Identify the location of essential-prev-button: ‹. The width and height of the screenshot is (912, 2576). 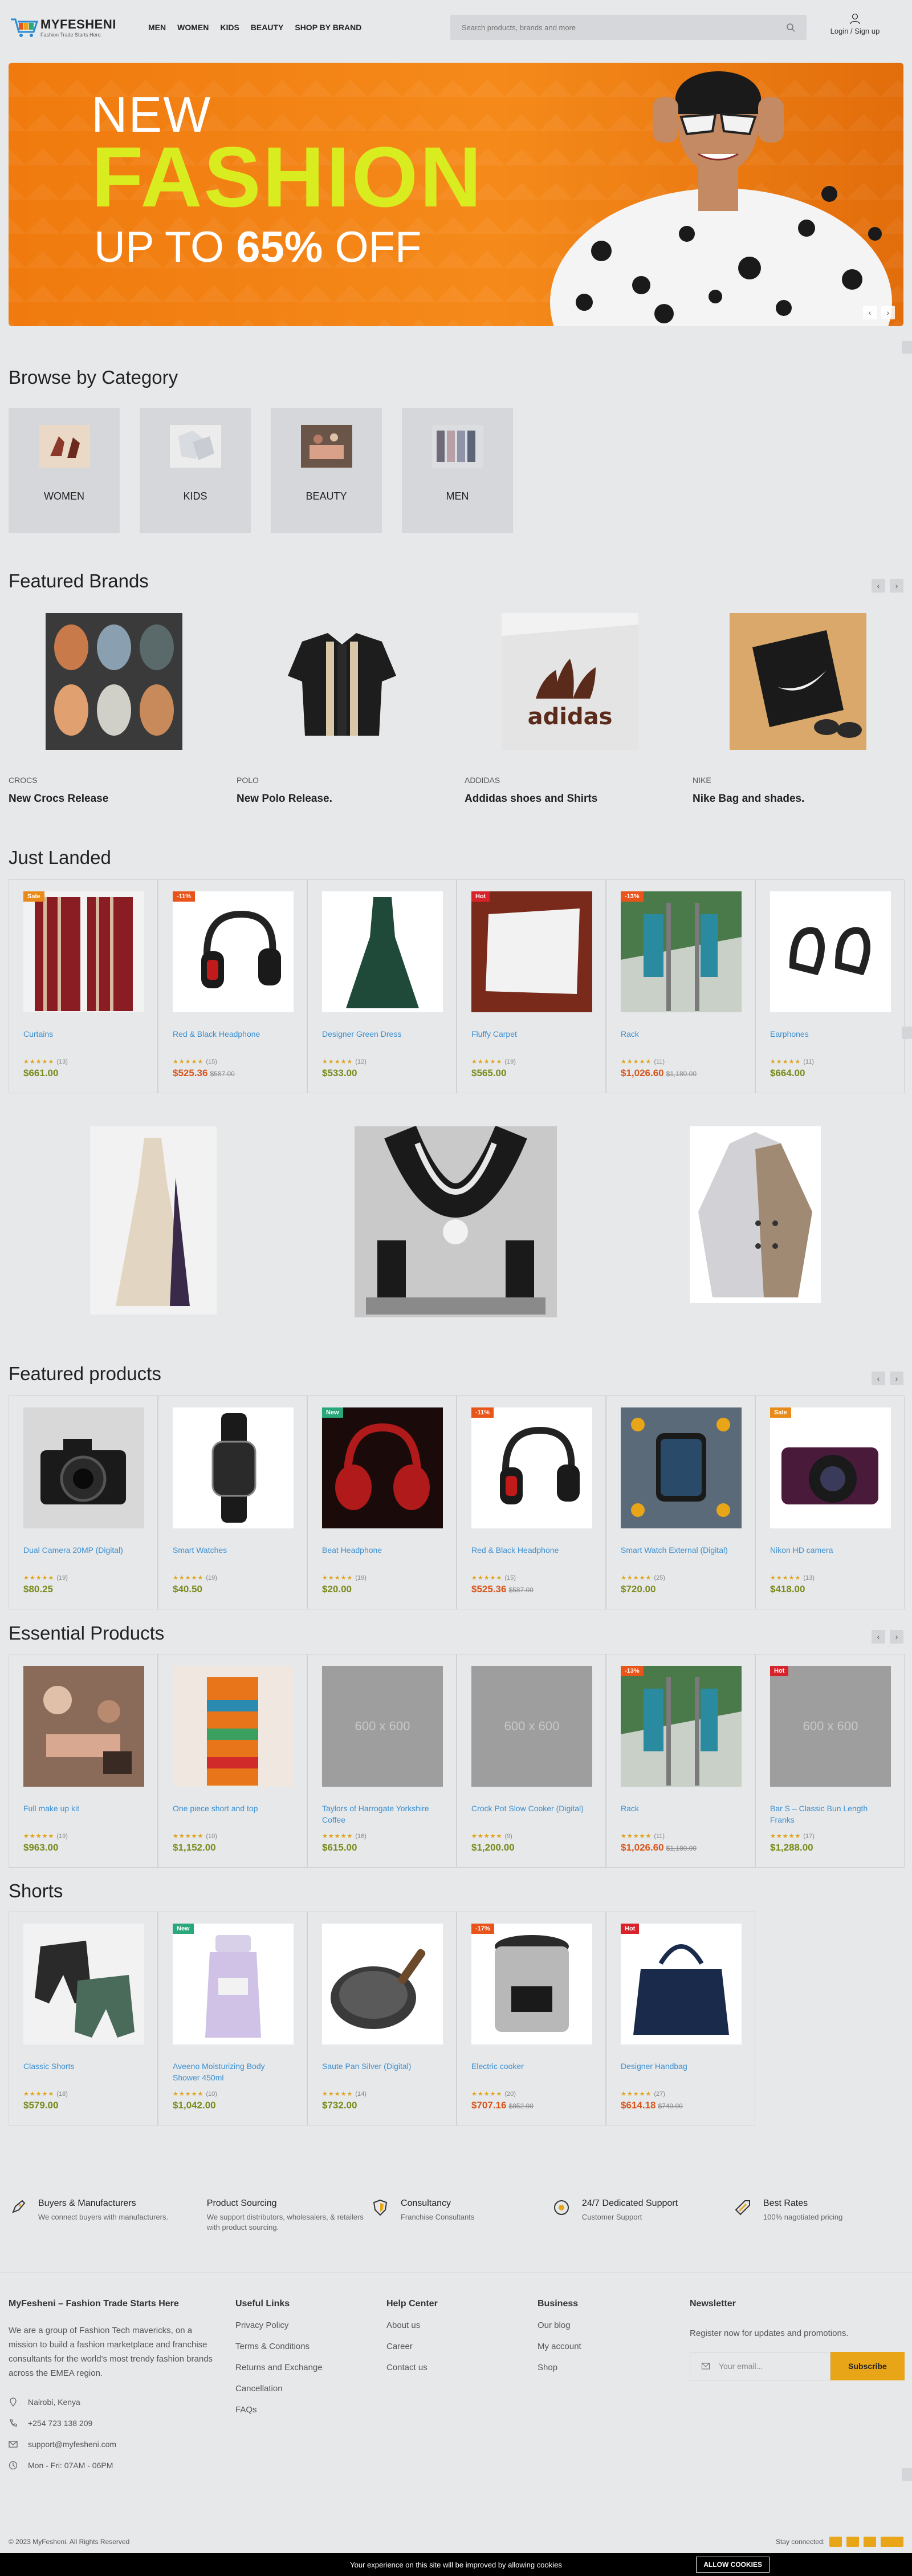
(878, 1637).